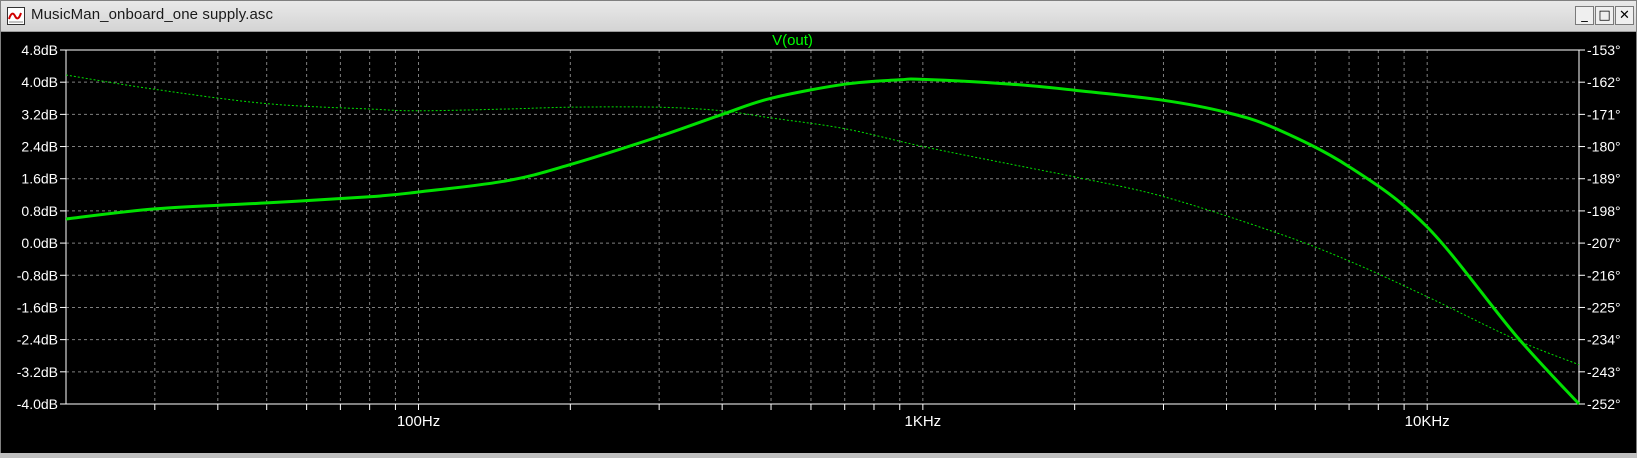  I want to click on y-right-tick-label: -234°, so click(1604, 340).